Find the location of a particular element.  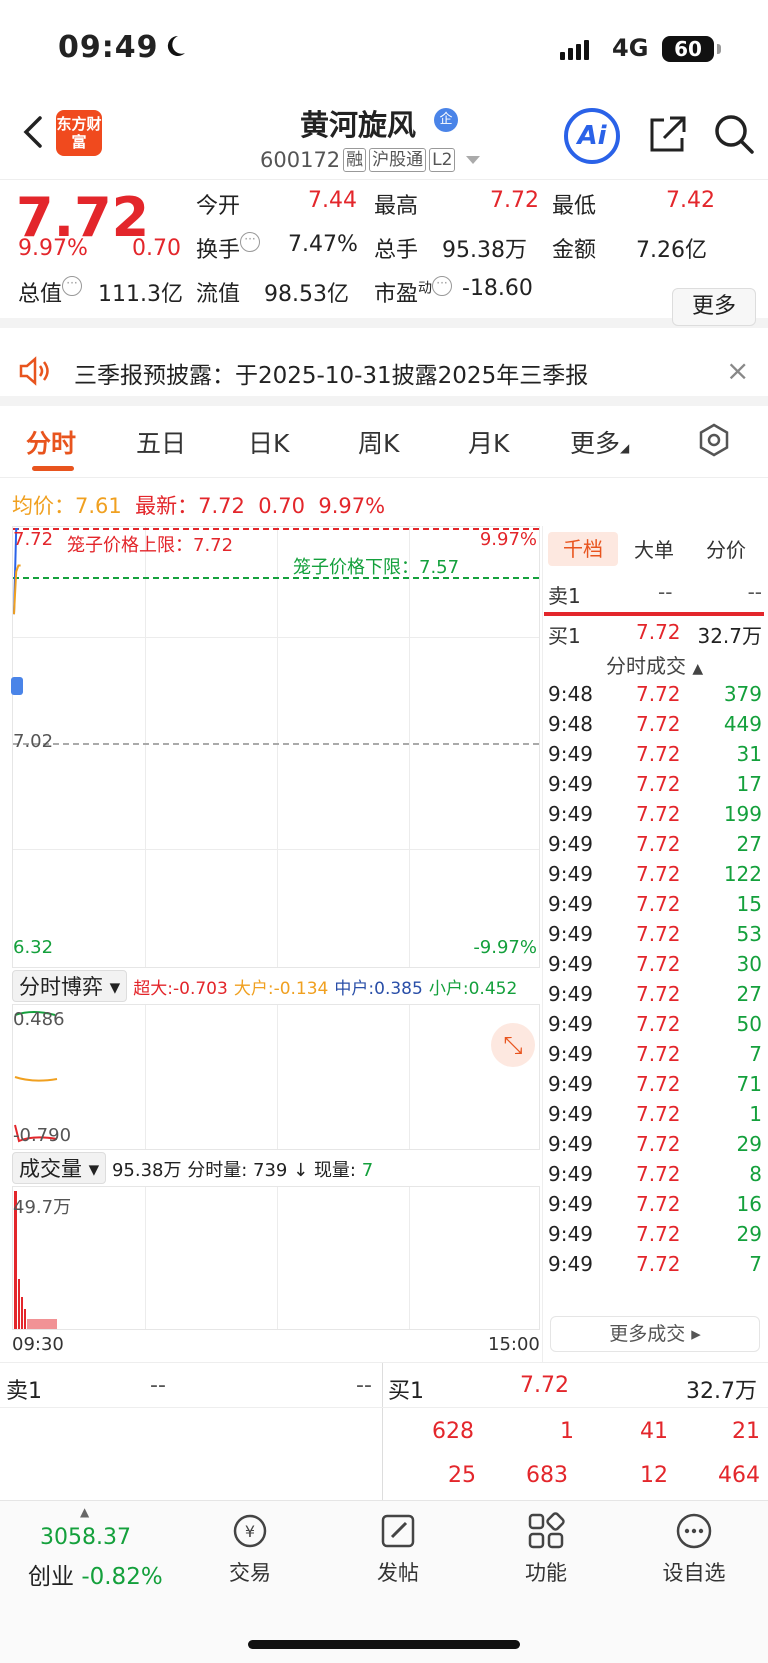

tab-more: 更多◢ is located at coordinates (599, 442).